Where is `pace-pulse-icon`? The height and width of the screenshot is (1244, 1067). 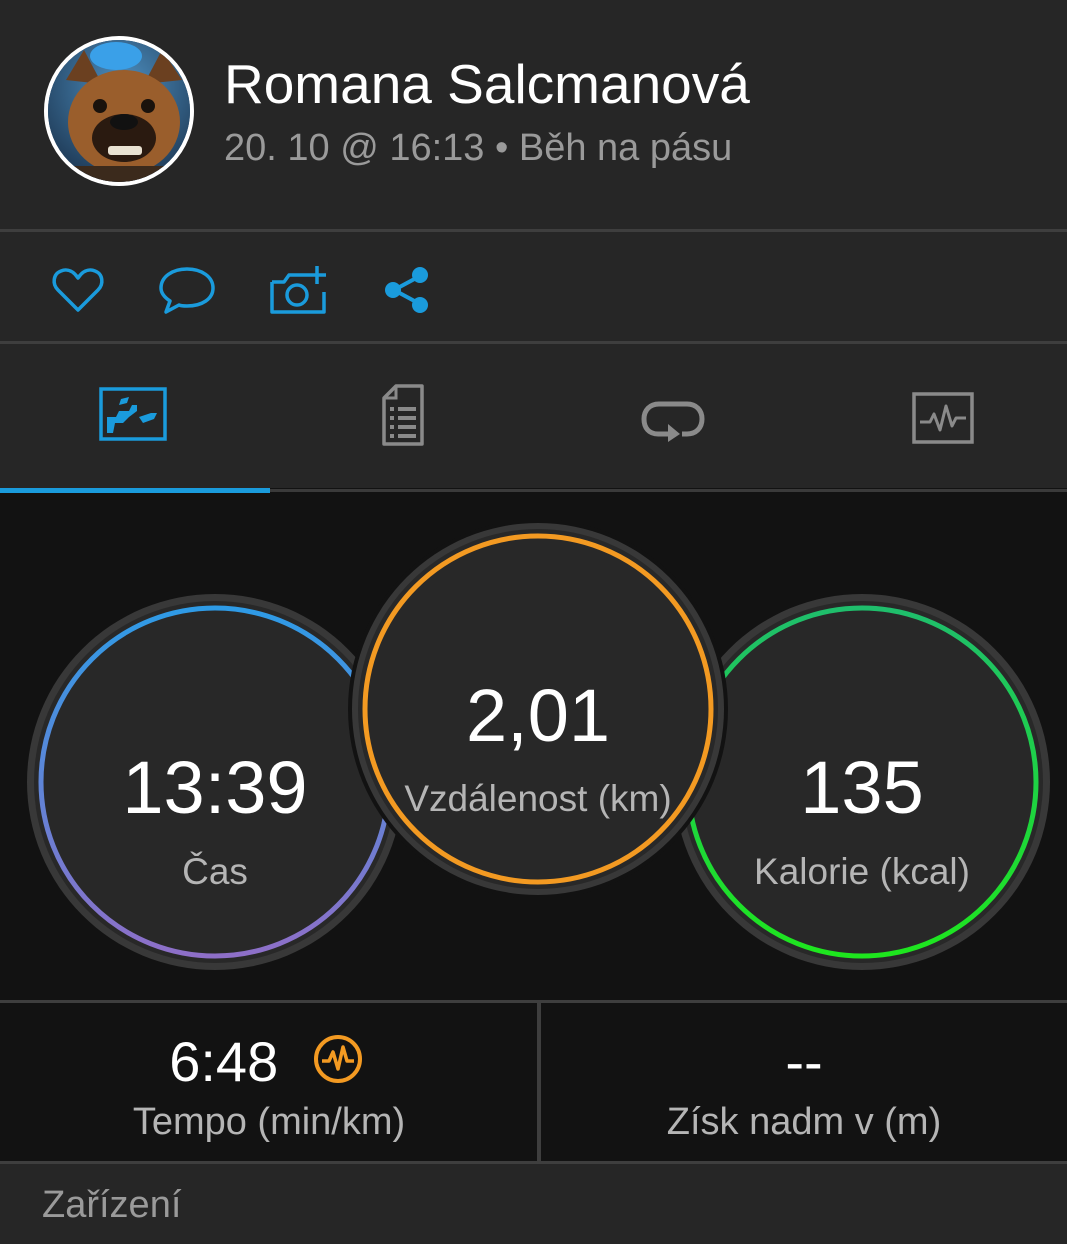
pace-pulse-icon is located at coordinates (337, 1059).